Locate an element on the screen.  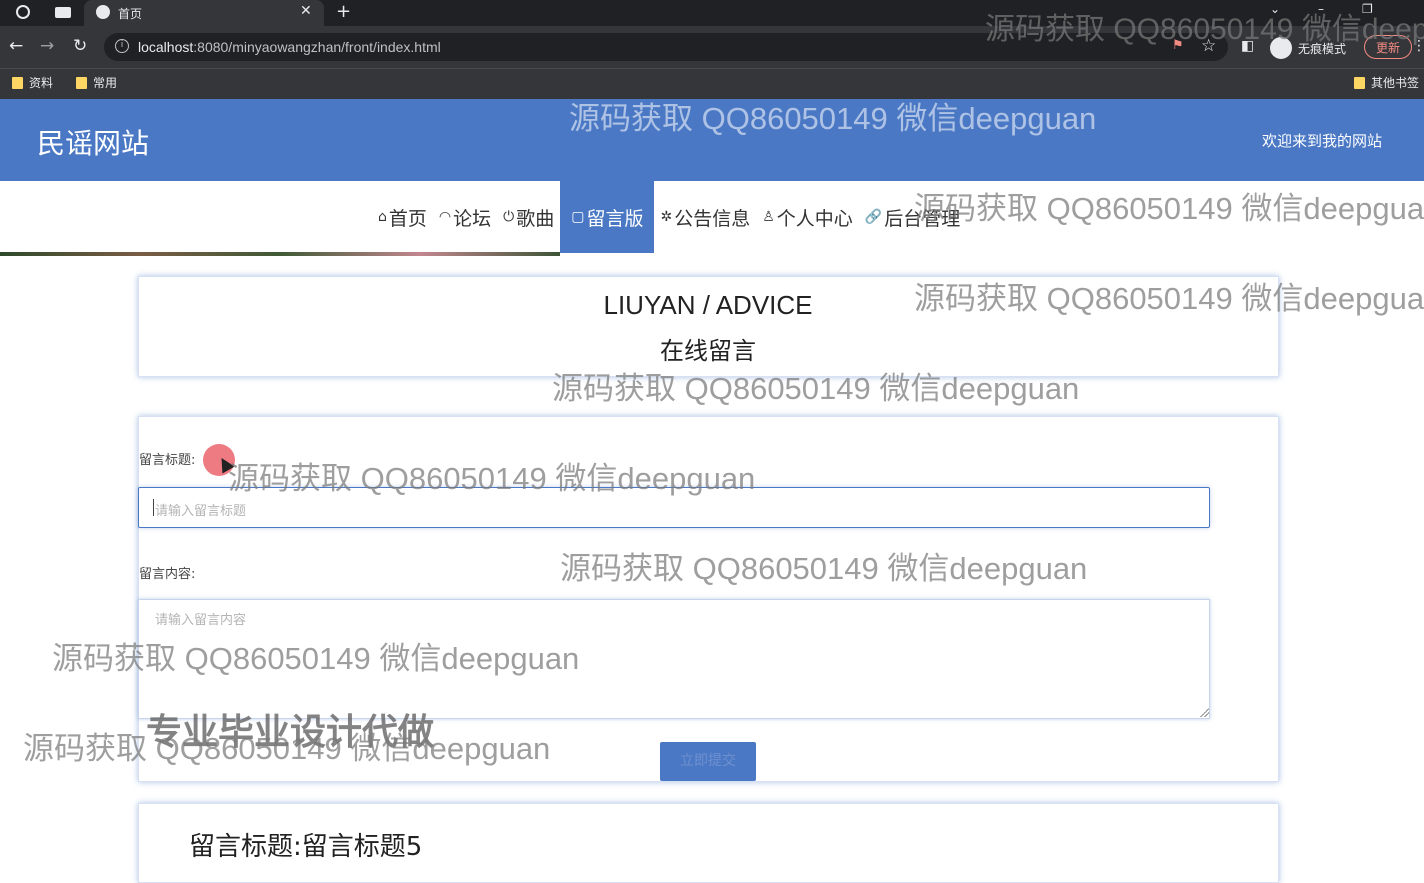
home-icon: ⌂ is located at coordinates (382, 217).